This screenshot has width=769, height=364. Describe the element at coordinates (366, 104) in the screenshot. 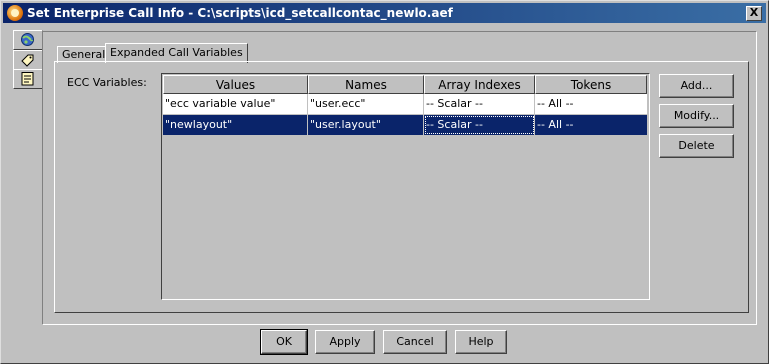

I see `cell-name: "user.ecc"` at that location.